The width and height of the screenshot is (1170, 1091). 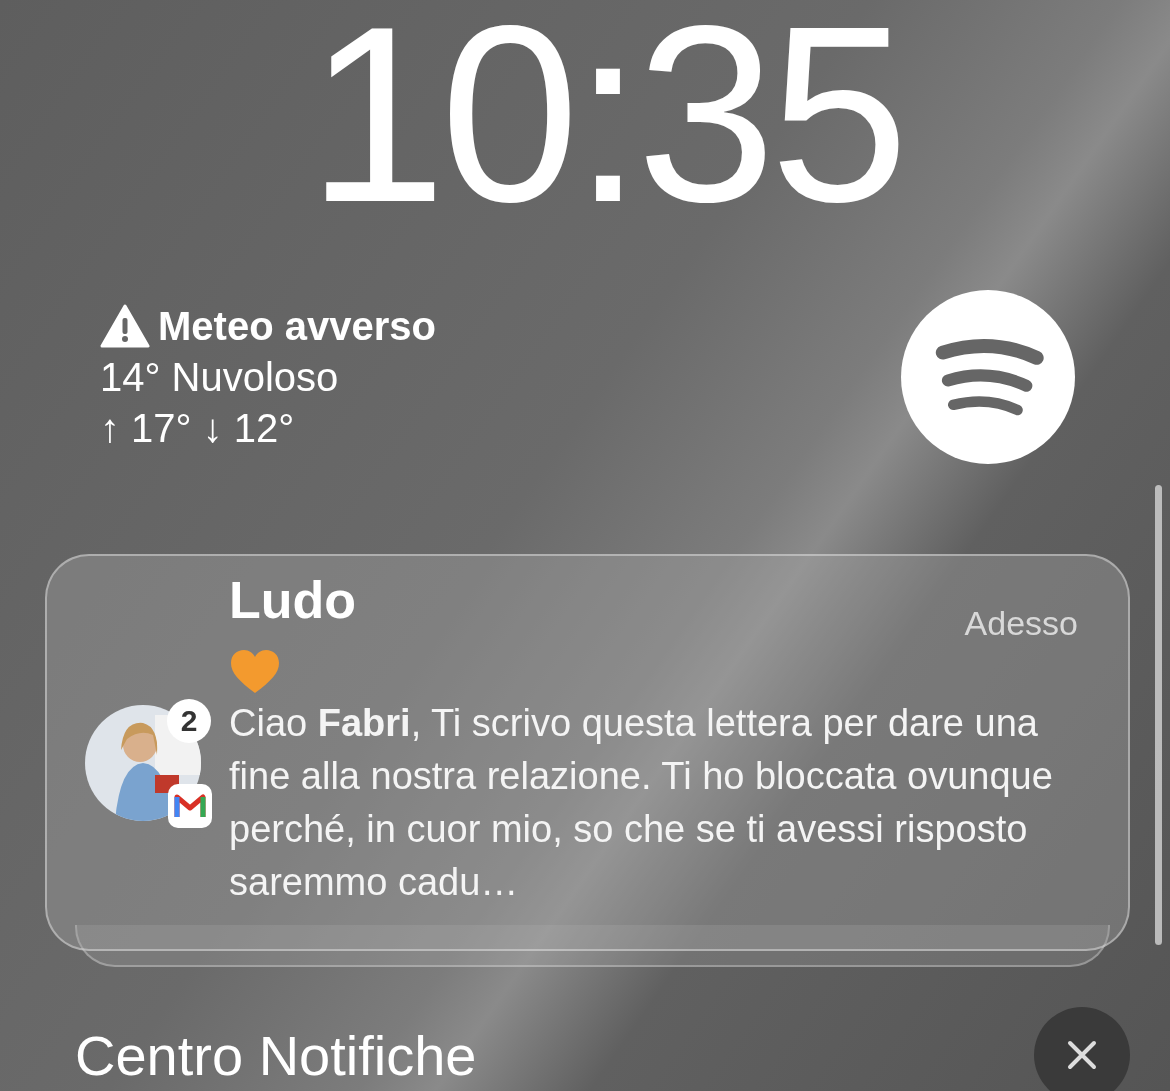 What do you see at coordinates (189, 721) in the screenshot?
I see `count-badge: 2` at bounding box center [189, 721].